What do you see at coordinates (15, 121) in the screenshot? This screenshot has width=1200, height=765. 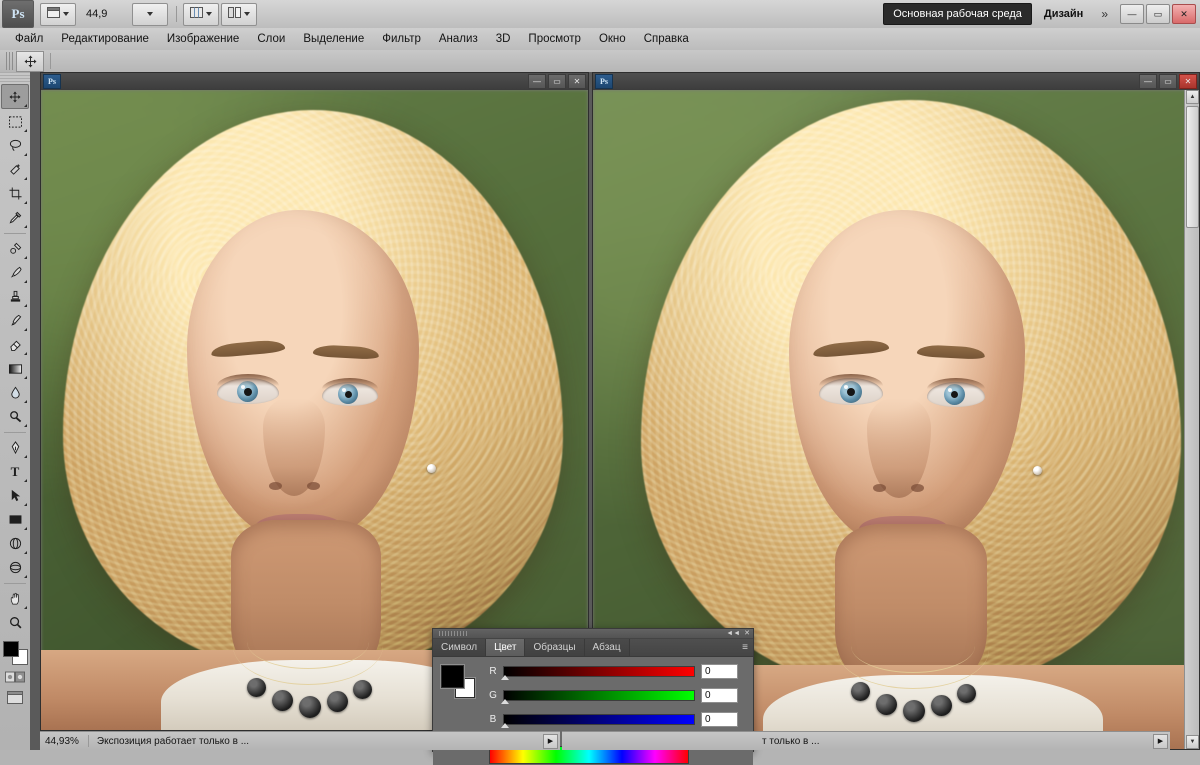 I see `tool-marquee` at bounding box center [15, 121].